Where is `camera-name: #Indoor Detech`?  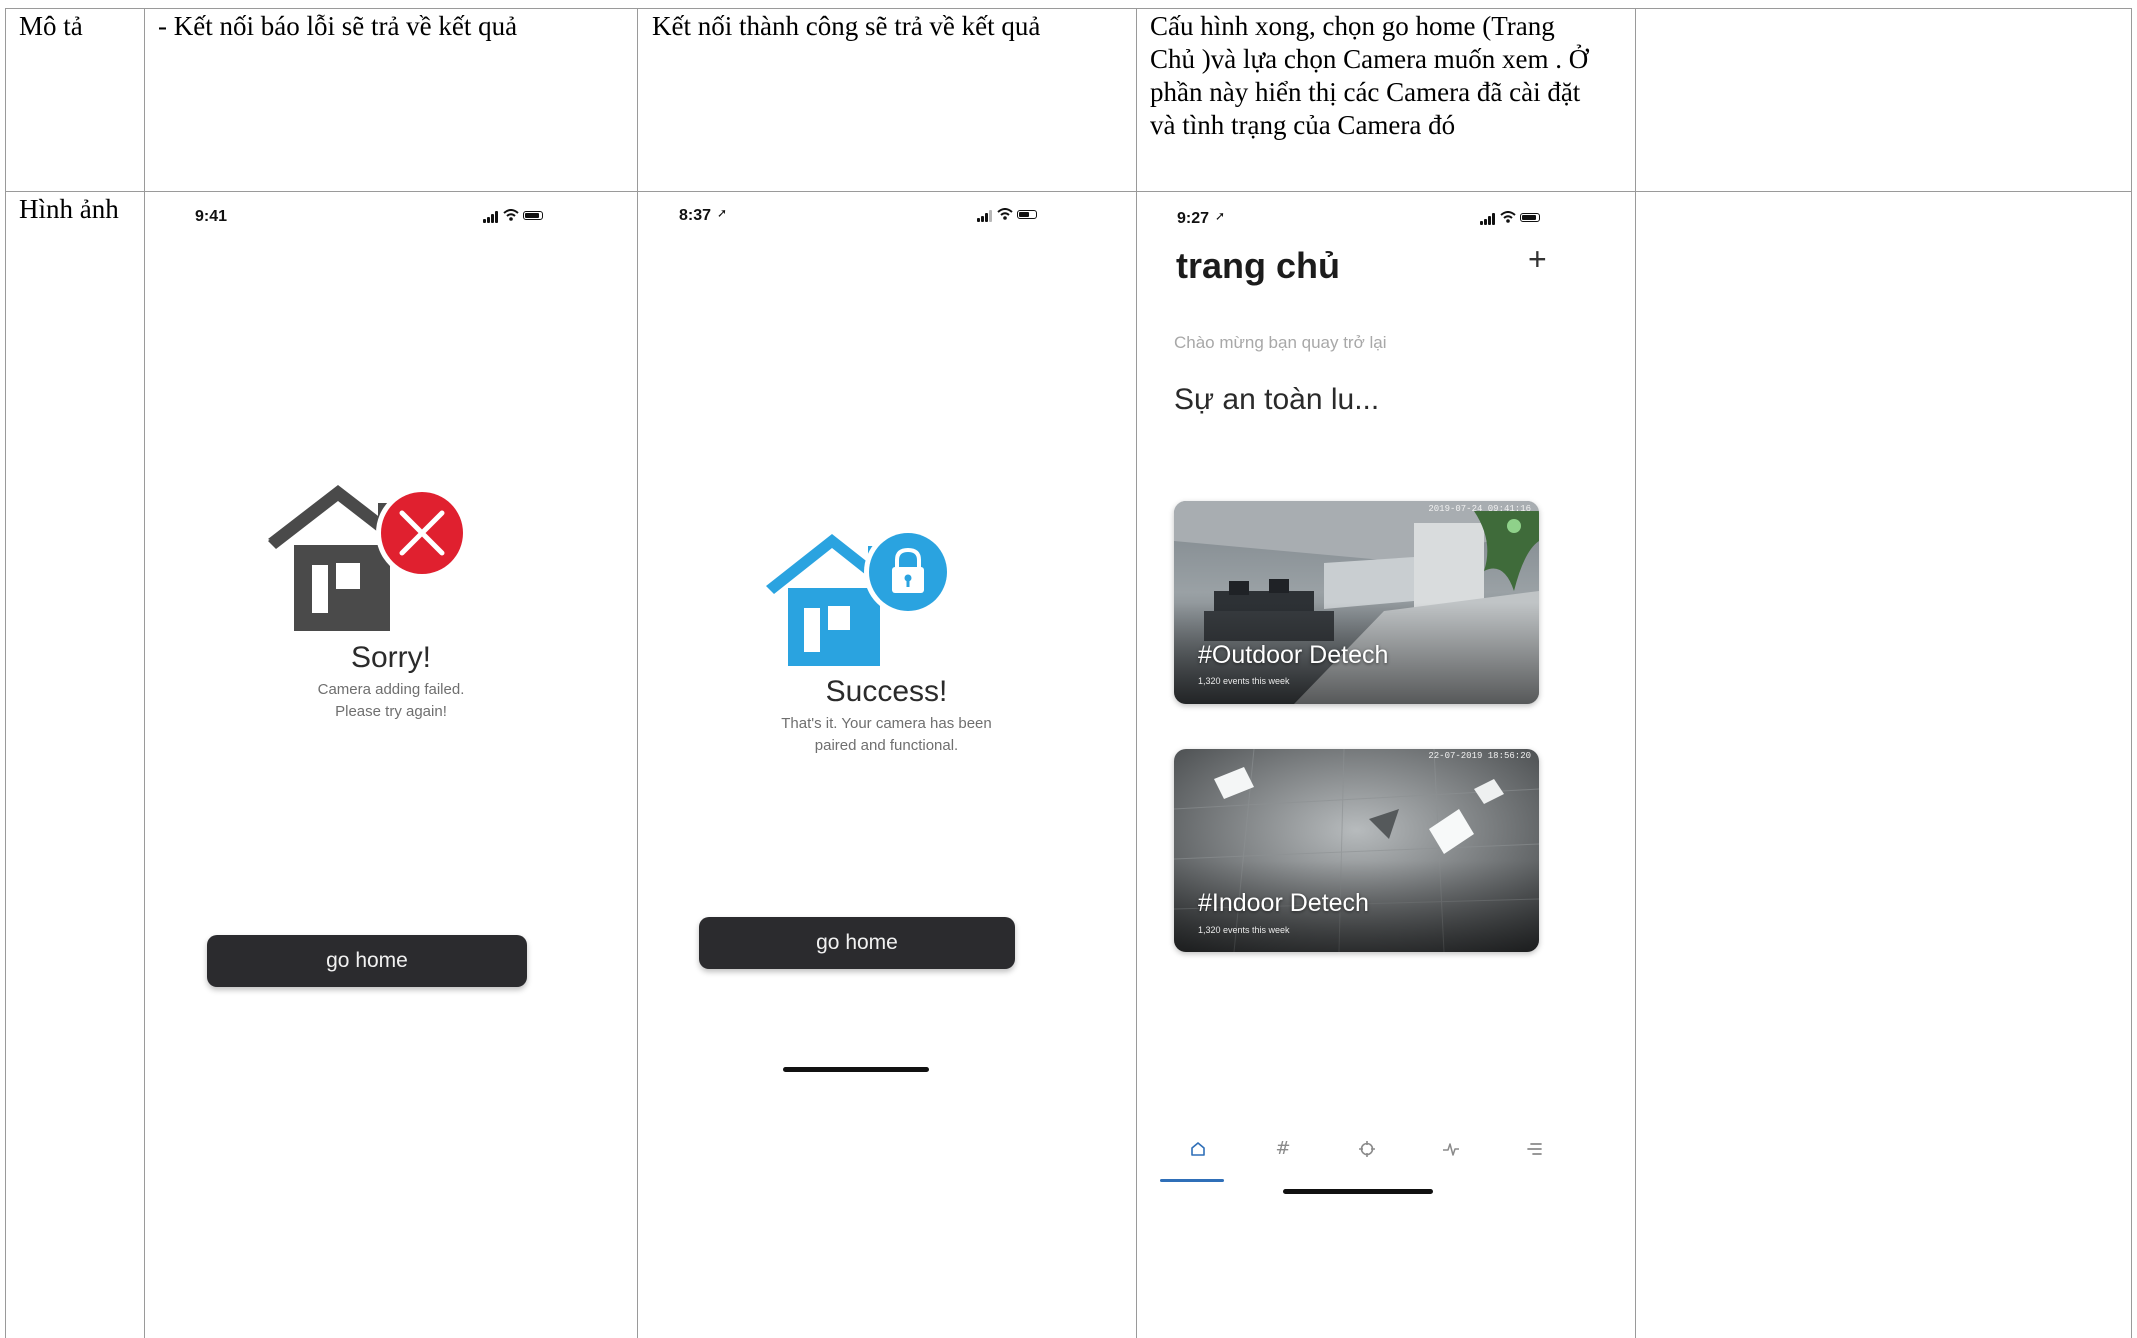 camera-name: #Indoor Detech is located at coordinates (1283, 903).